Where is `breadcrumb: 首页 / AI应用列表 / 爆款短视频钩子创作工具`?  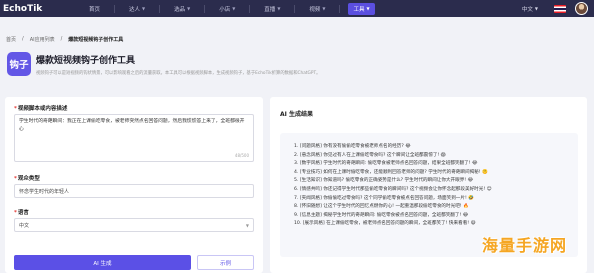
breadcrumb: 首页 / AI应用列表 / 爆款短视频钩子创作工具 is located at coordinates (64, 39).